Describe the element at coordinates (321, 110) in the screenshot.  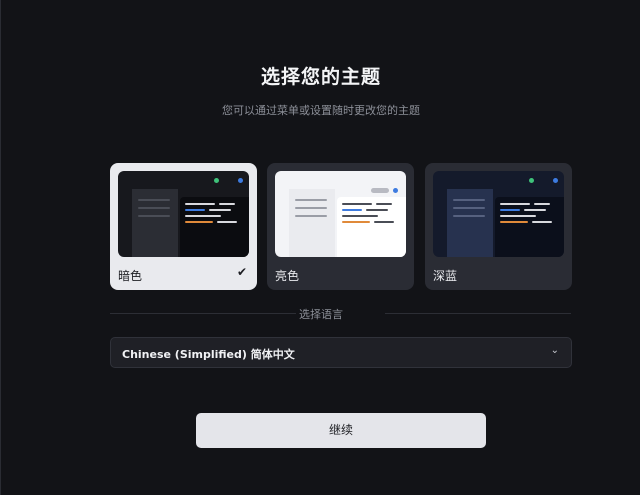
I see `page-subtitle: 您可以通过菜单或设置随时更改您的主题` at that location.